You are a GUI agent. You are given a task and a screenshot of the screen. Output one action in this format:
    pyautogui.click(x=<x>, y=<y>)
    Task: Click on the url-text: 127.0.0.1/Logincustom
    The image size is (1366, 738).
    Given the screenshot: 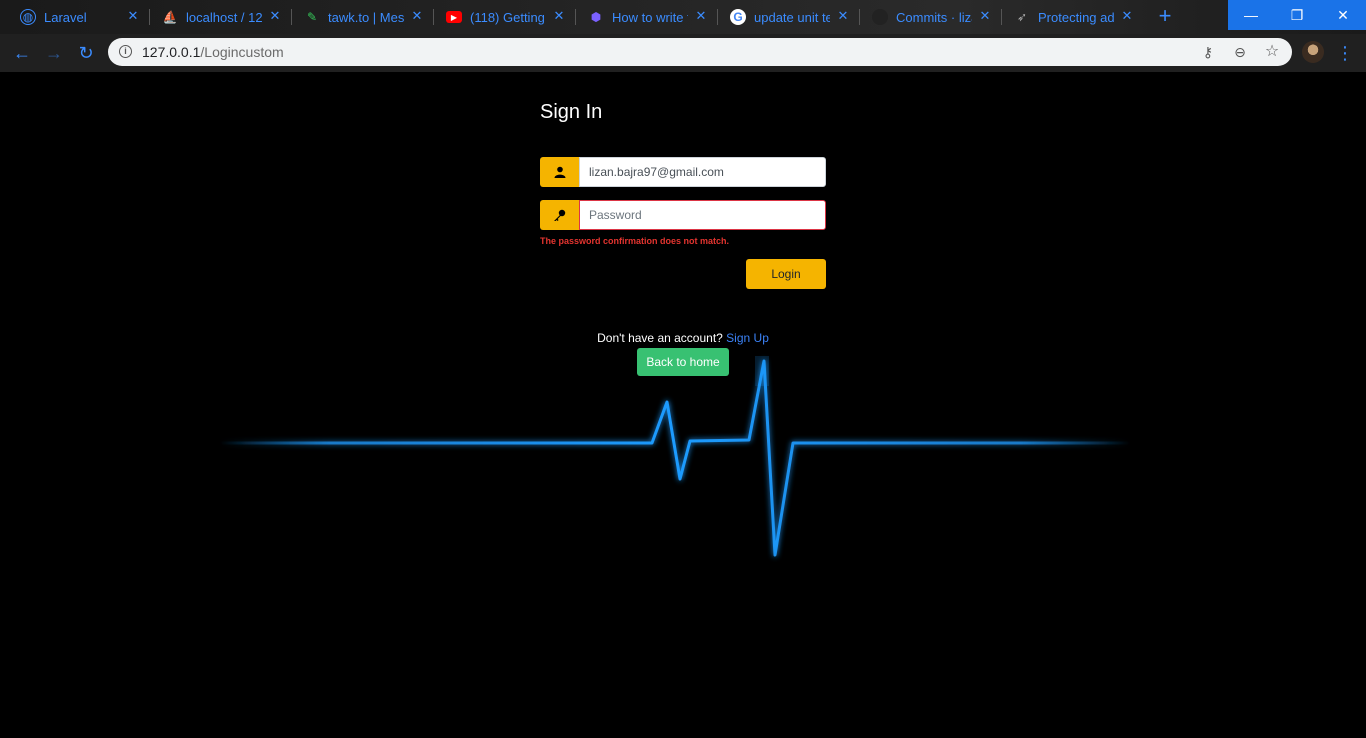 What is the action you would take?
    pyautogui.click(x=213, y=52)
    